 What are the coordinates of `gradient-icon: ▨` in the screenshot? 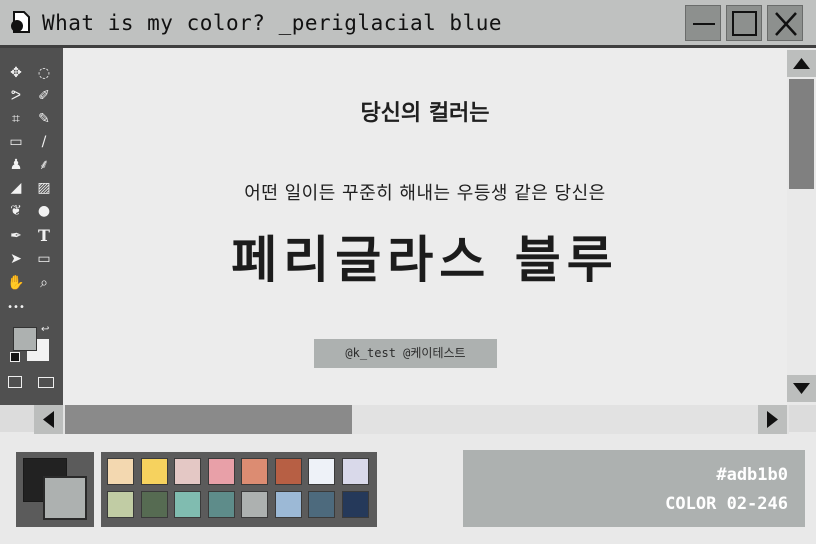 It's located at (44, 188).